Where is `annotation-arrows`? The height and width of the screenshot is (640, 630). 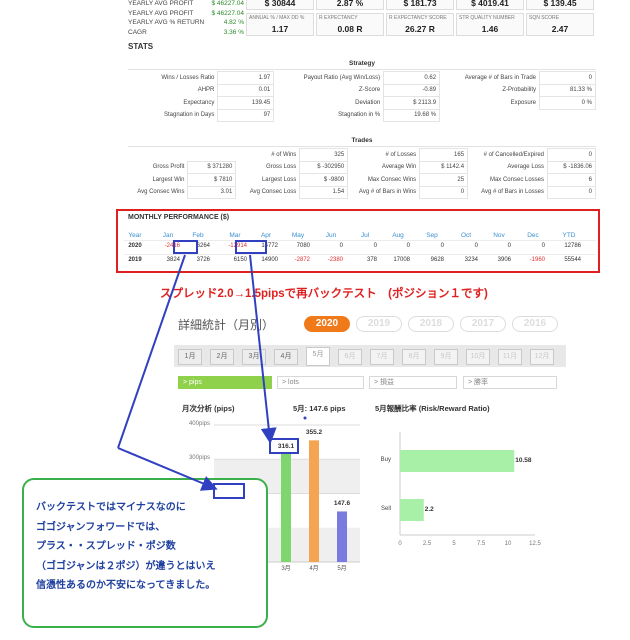 annotation-arrows is located at coordinates (208, 376).